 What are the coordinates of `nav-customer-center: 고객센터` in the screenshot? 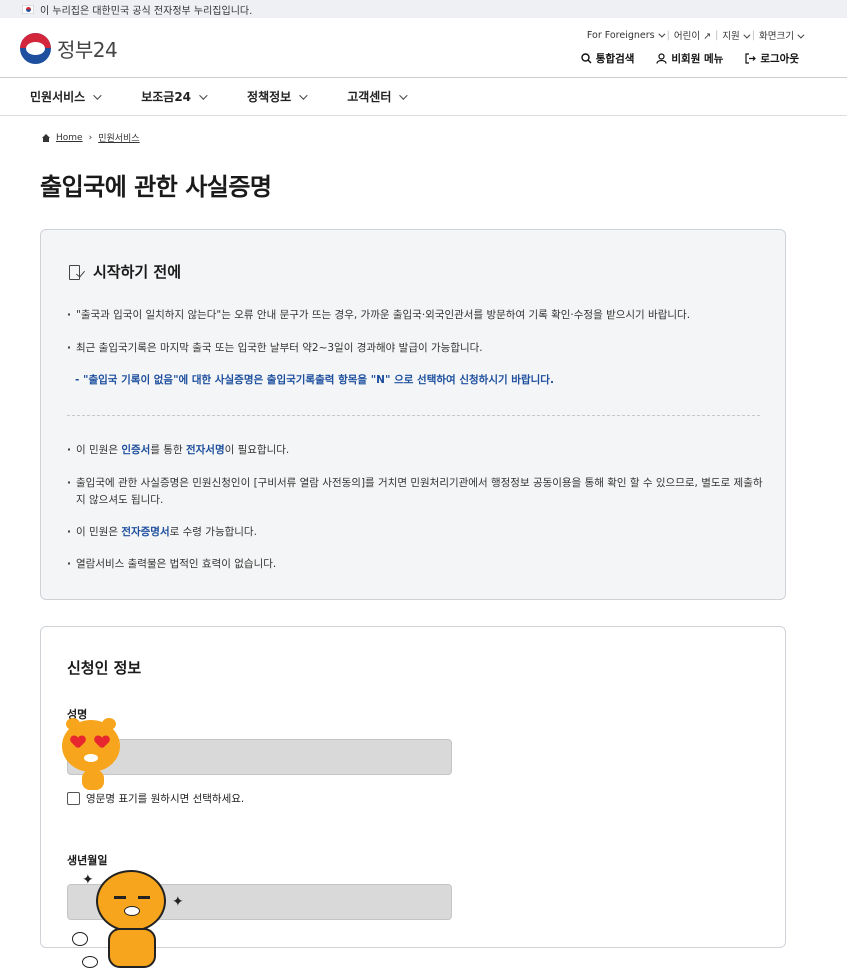 It's located at (378, 96).